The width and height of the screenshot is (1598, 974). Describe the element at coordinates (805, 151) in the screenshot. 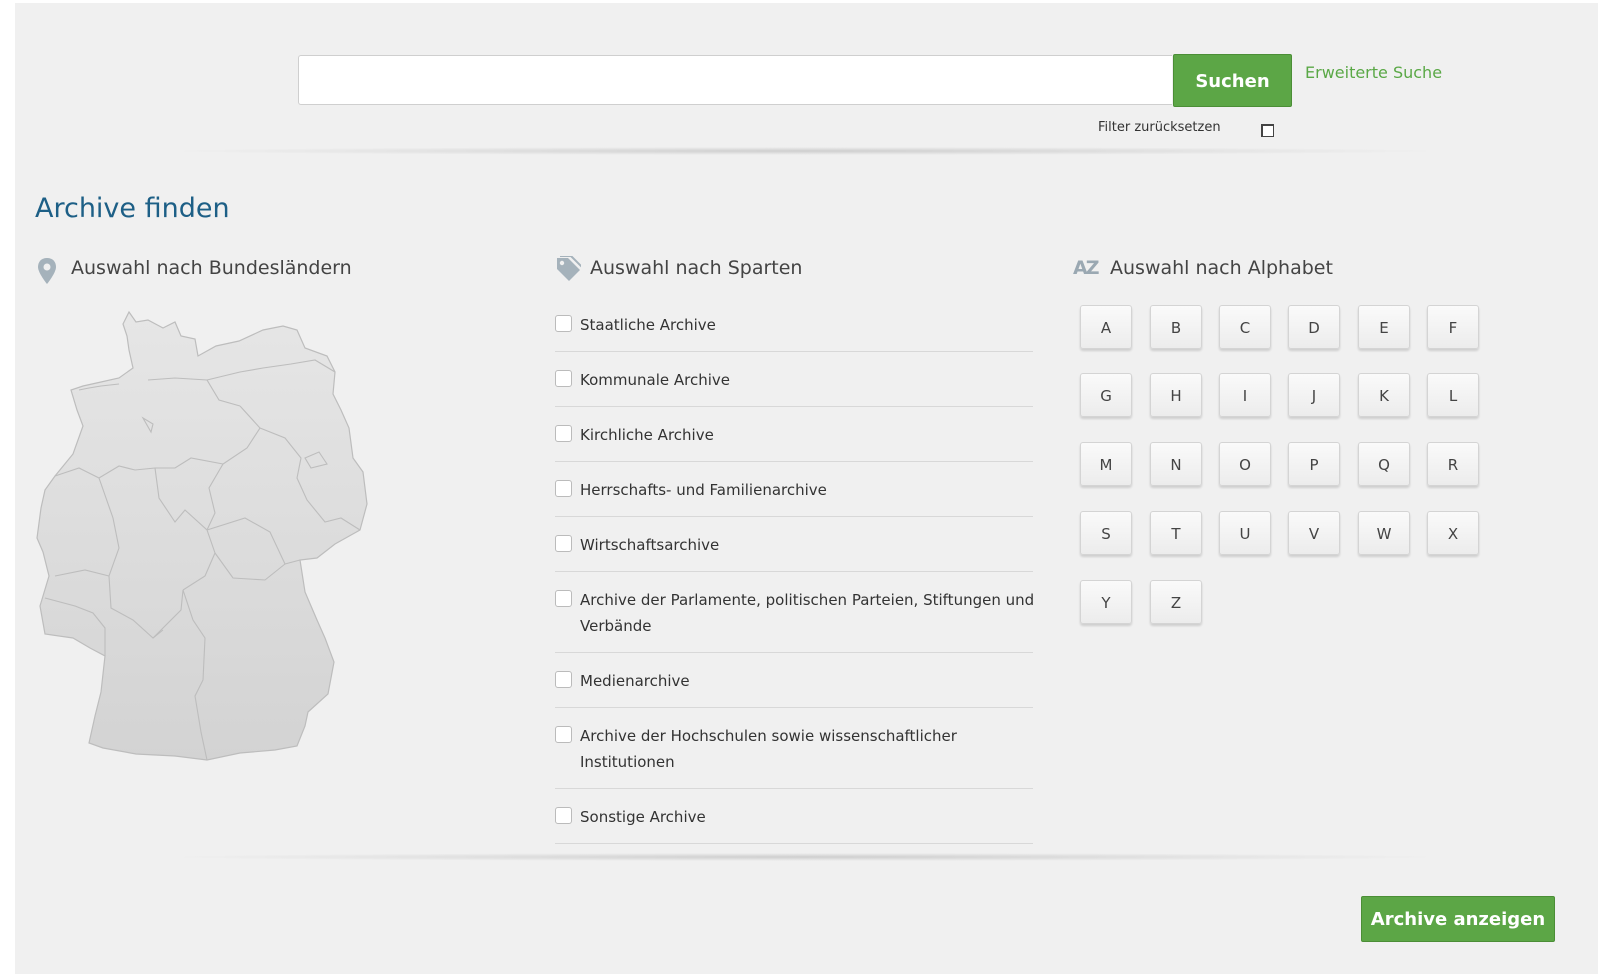

I see `top-divider` at that location.